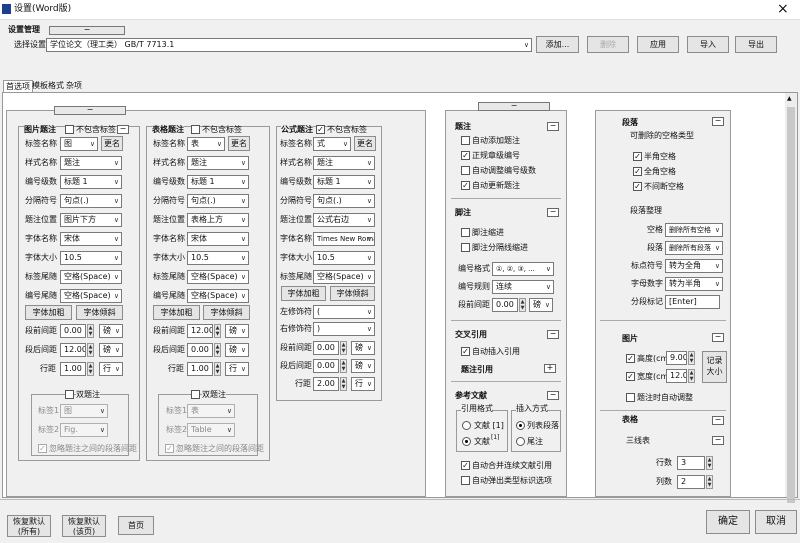  Describe the element at coordinates (289, 45) in the screenshot. I see `settings-select: 学位论文（理工类） GB/T 7713.1` at that location.